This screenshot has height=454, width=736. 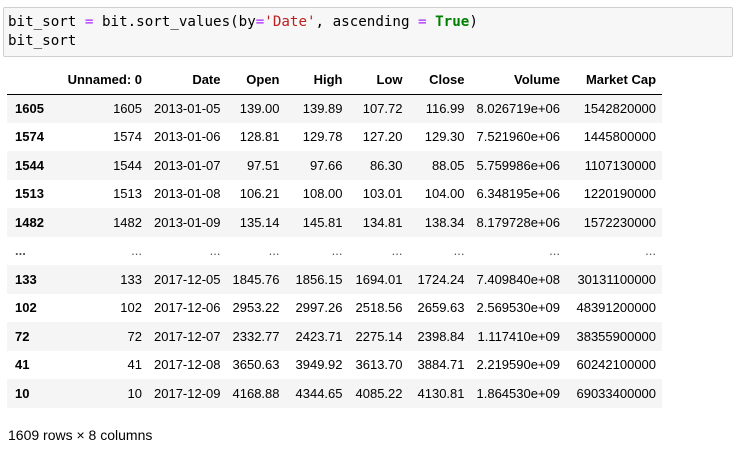 I want to click on column-header: Open, so click(x=256, y=80).